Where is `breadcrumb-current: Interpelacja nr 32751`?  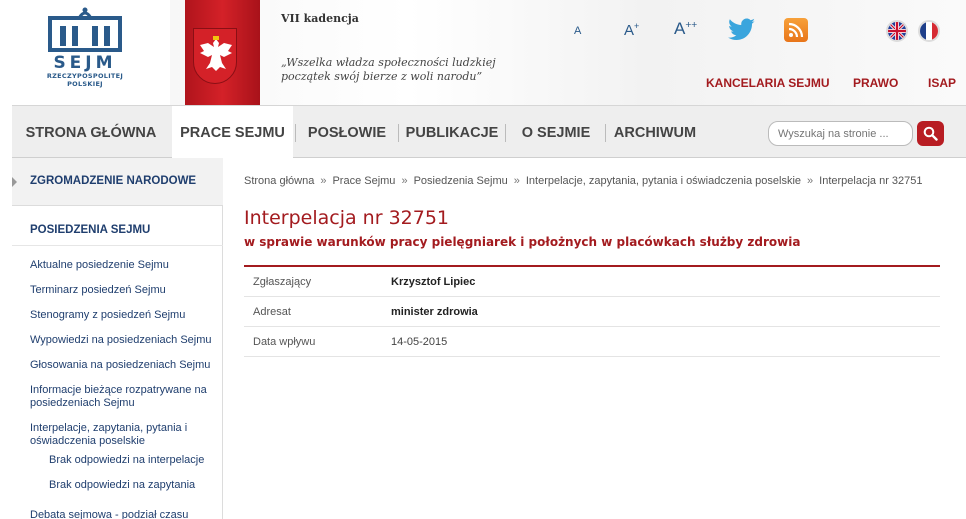 breadcrumb-current: Interpelacja nr 32751 is located at coordinates (871, 181).